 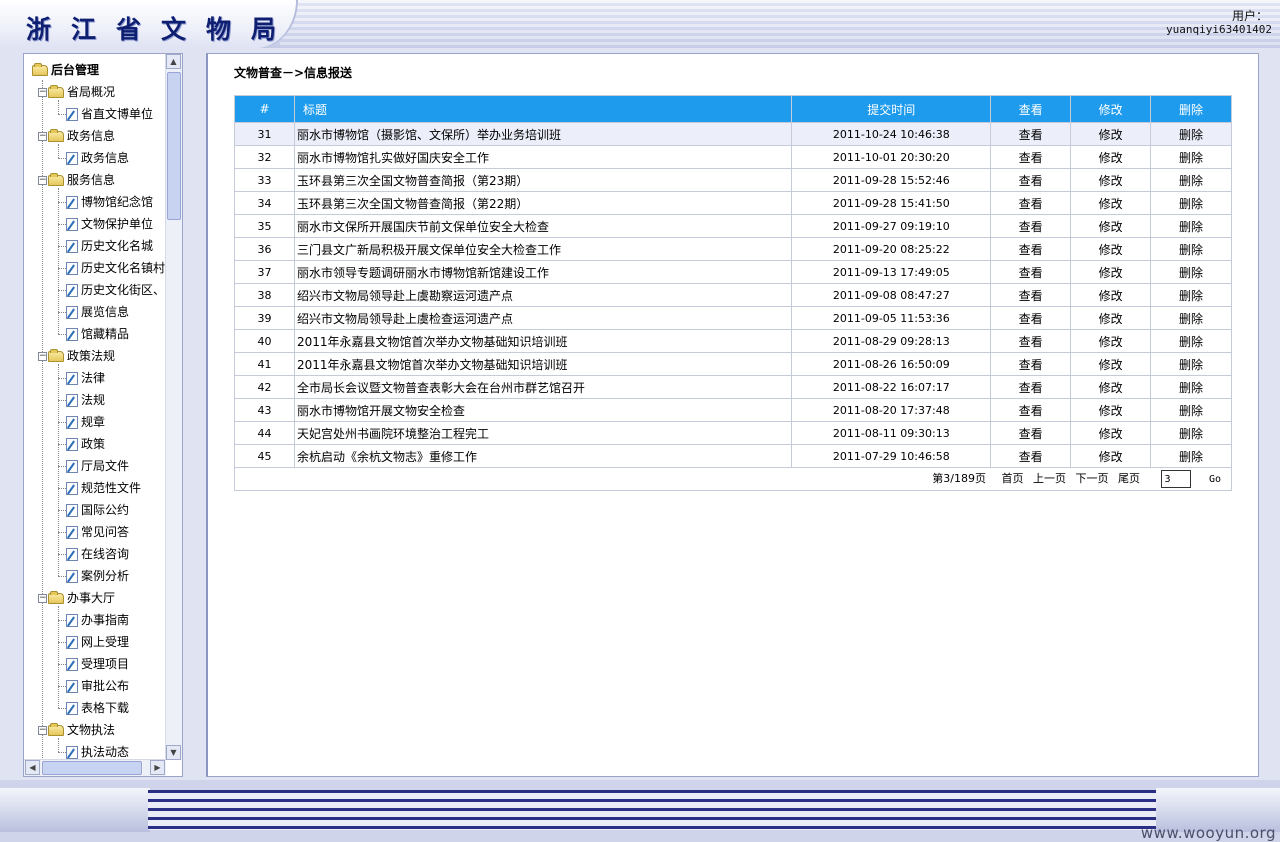 I want to click on tree-item: 文物保护单位, so click(x=109, y=224).